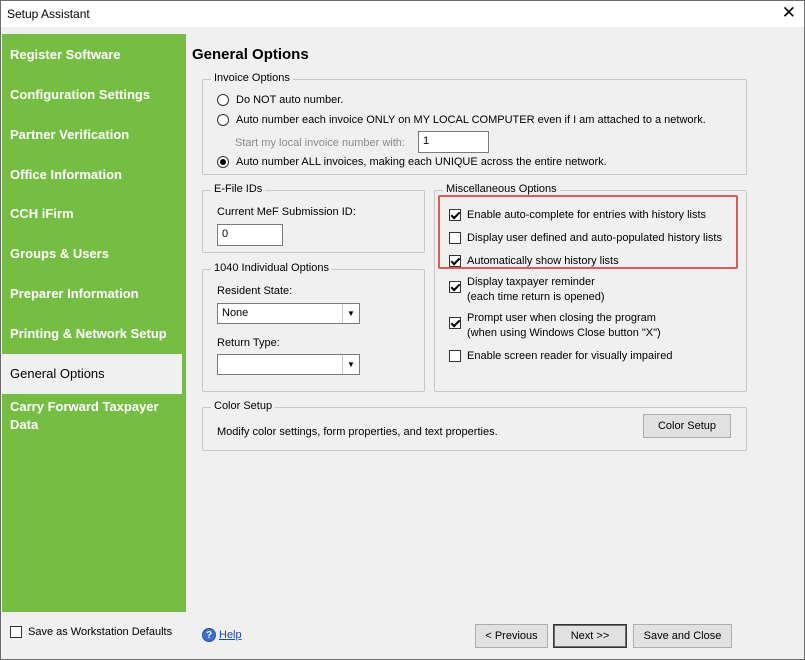 The image size is (805, 660). Describe the element at coordinates (252, 78) in the screenshot. I see `invoice-options-legend: Invoice Options` at that location.